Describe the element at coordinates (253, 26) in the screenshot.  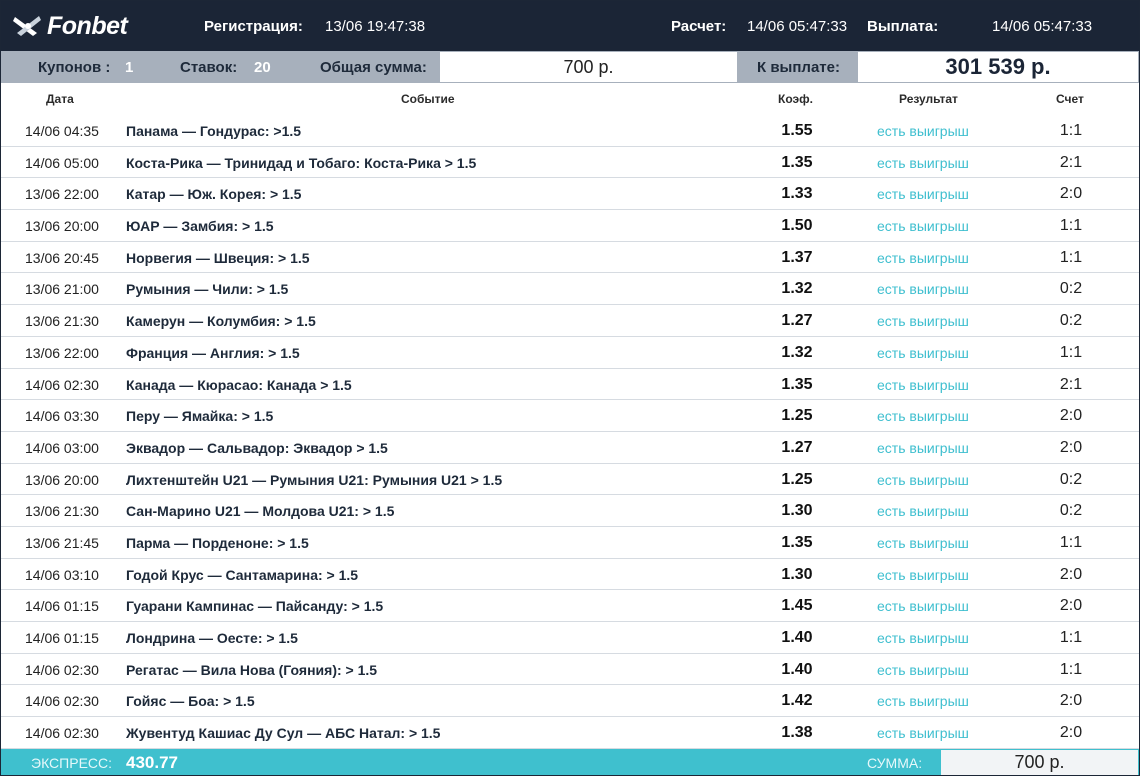
I see `registration-label: Регистрация:` at that location.